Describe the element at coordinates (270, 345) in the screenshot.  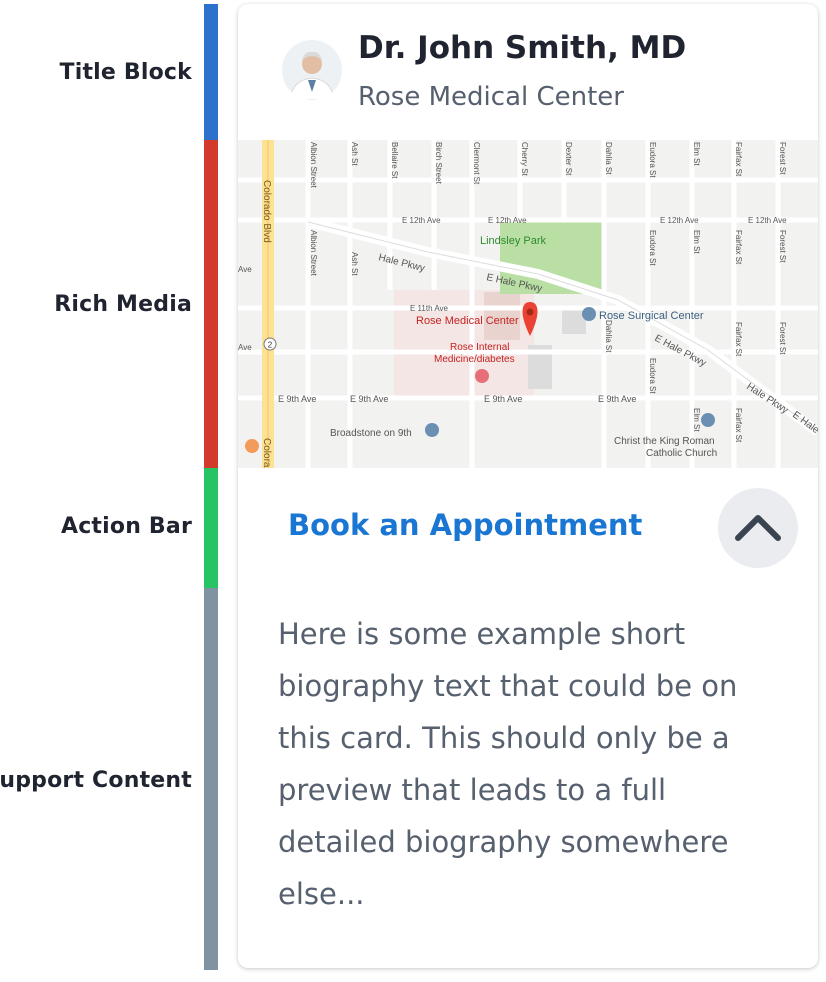
I see `route-marker: 2` at that location.